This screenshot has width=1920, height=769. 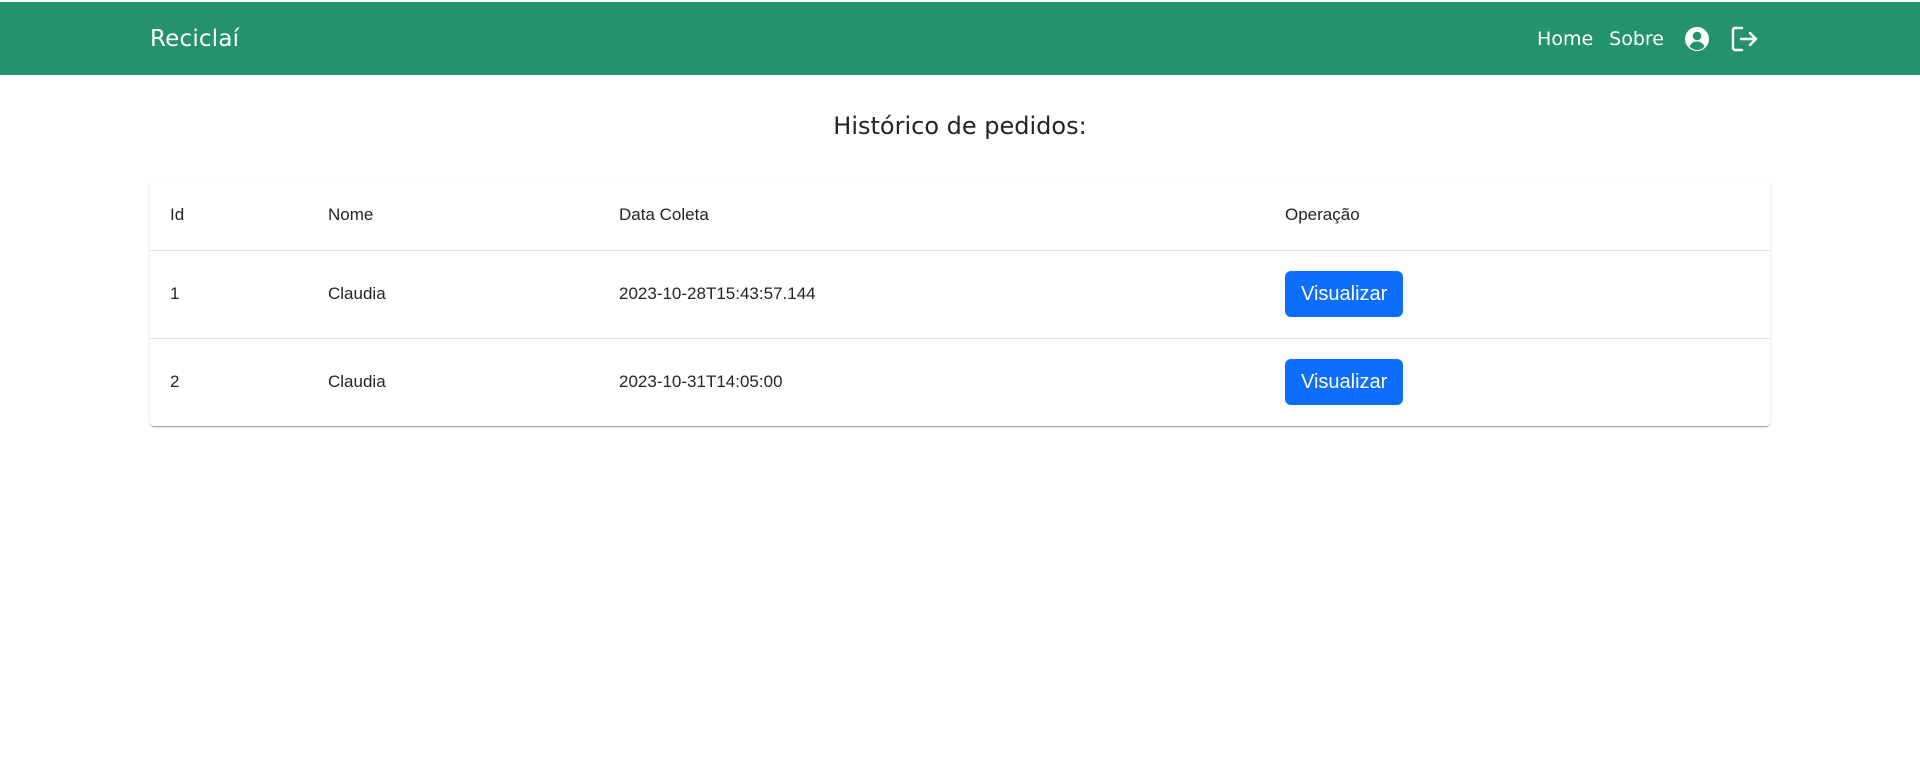 I want to click on nav-menu: Home Sobre, so click(x=1648, y=38).